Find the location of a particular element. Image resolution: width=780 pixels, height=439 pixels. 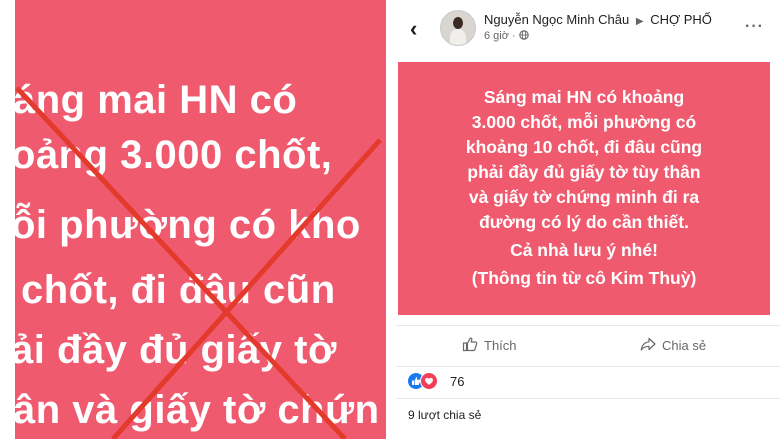

card-text-line: khoảng 10 chốt, đi đâu cũng is located at coordinates (584, 147).